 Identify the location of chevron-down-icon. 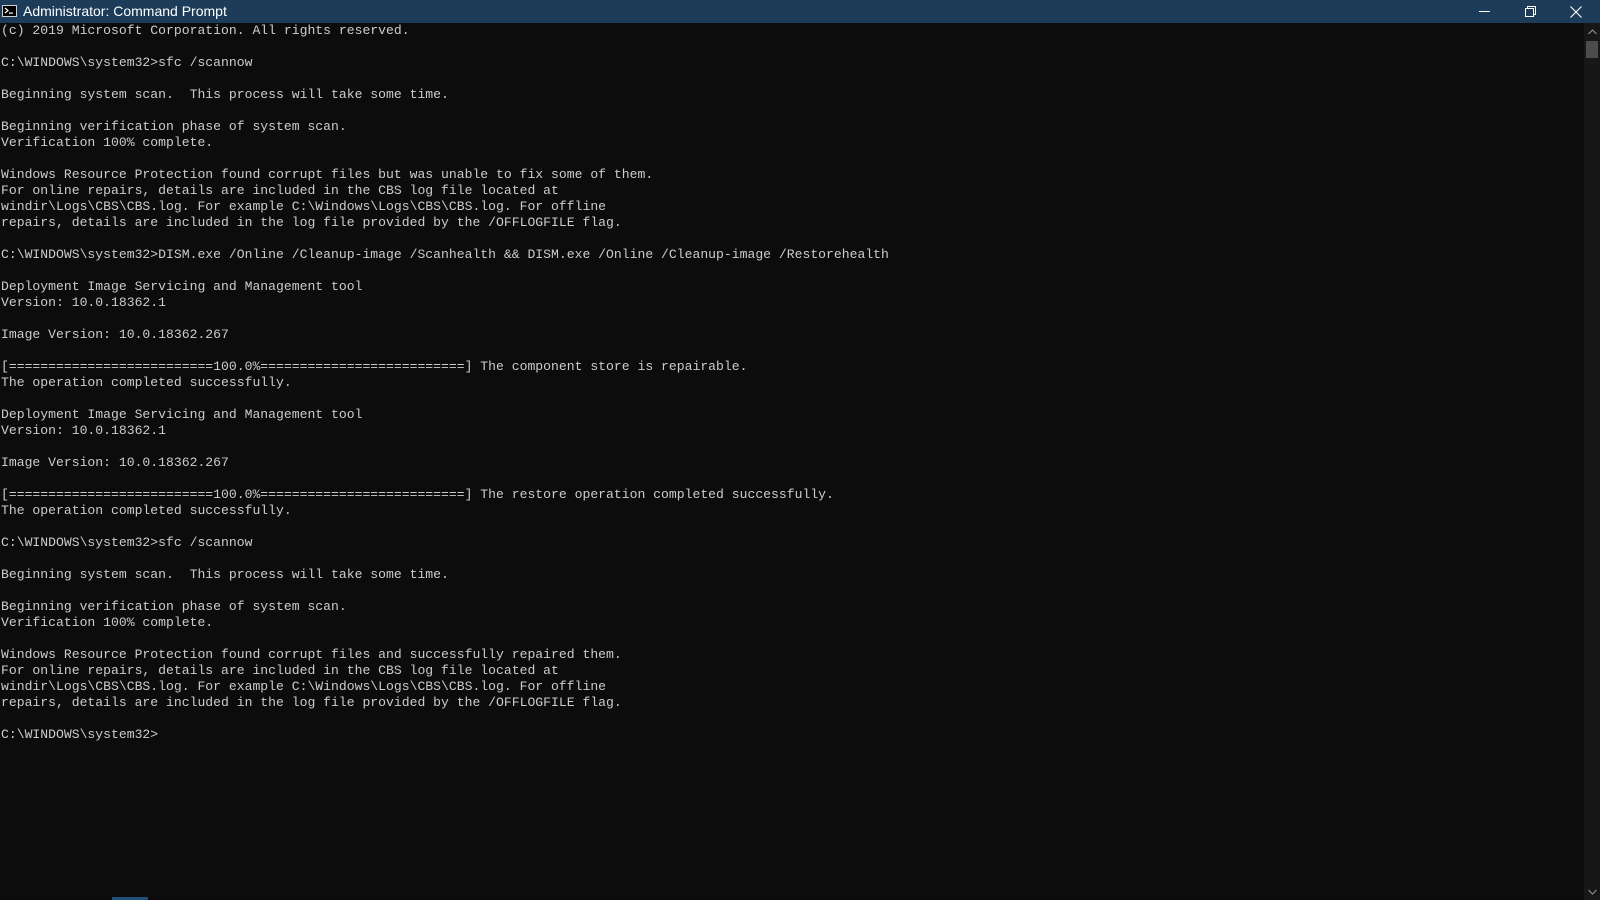
(1592, 892).